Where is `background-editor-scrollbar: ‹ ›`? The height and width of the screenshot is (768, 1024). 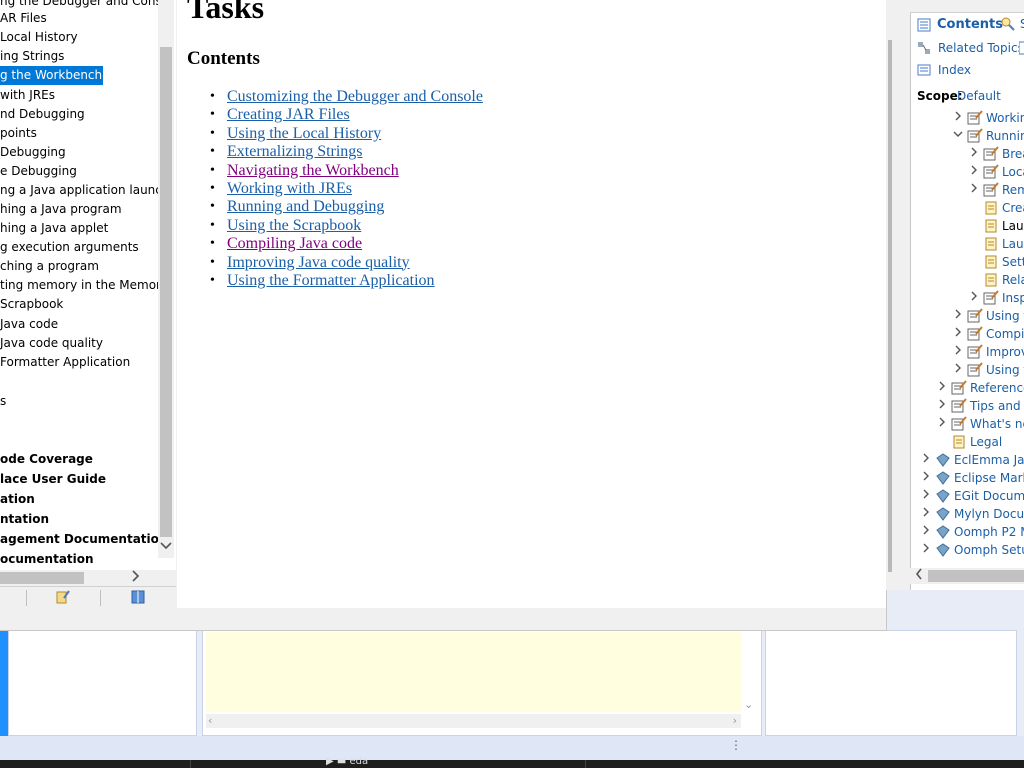 background-editor-scrollbar: ‹ › is located at coordinates (473, 721).